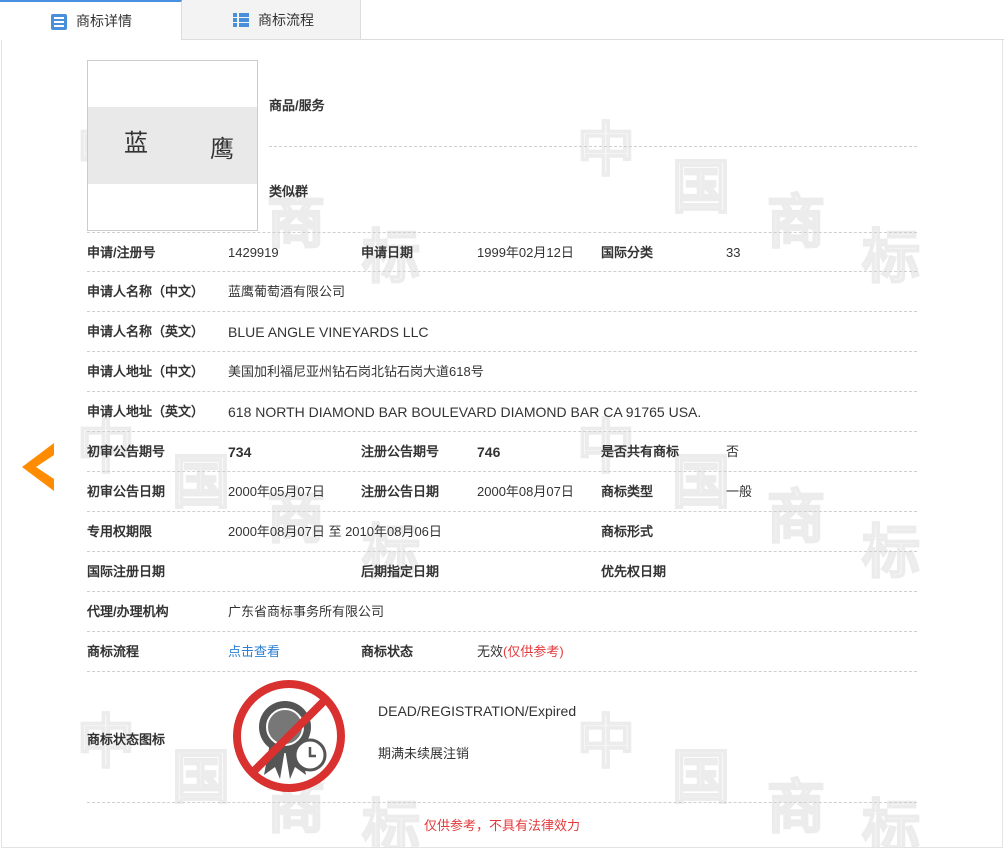 The width and height of the screenshot is (1004, 849). What do you see at coordinates (627, 491) in the screenshot?
I see `field-label: 商标类型` at bounding box center [627, 491].